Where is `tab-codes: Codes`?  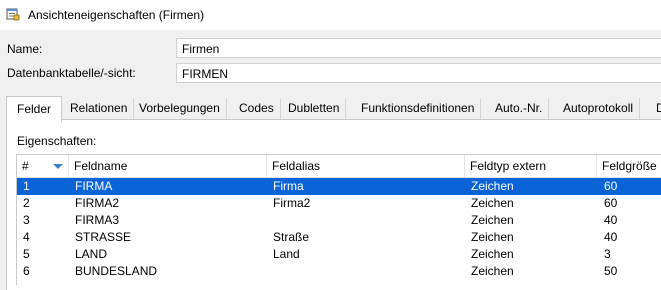
tab-codes: Codes is located at coordinates (257, 108).